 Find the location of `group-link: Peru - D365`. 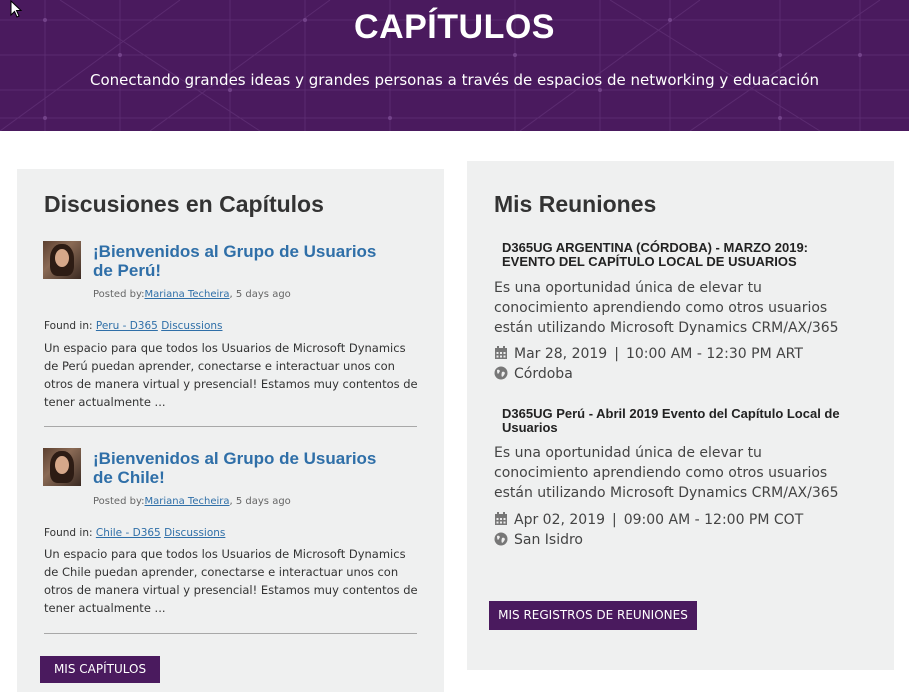

group-link: Peru - D365 is located at coordinates (127, 326).